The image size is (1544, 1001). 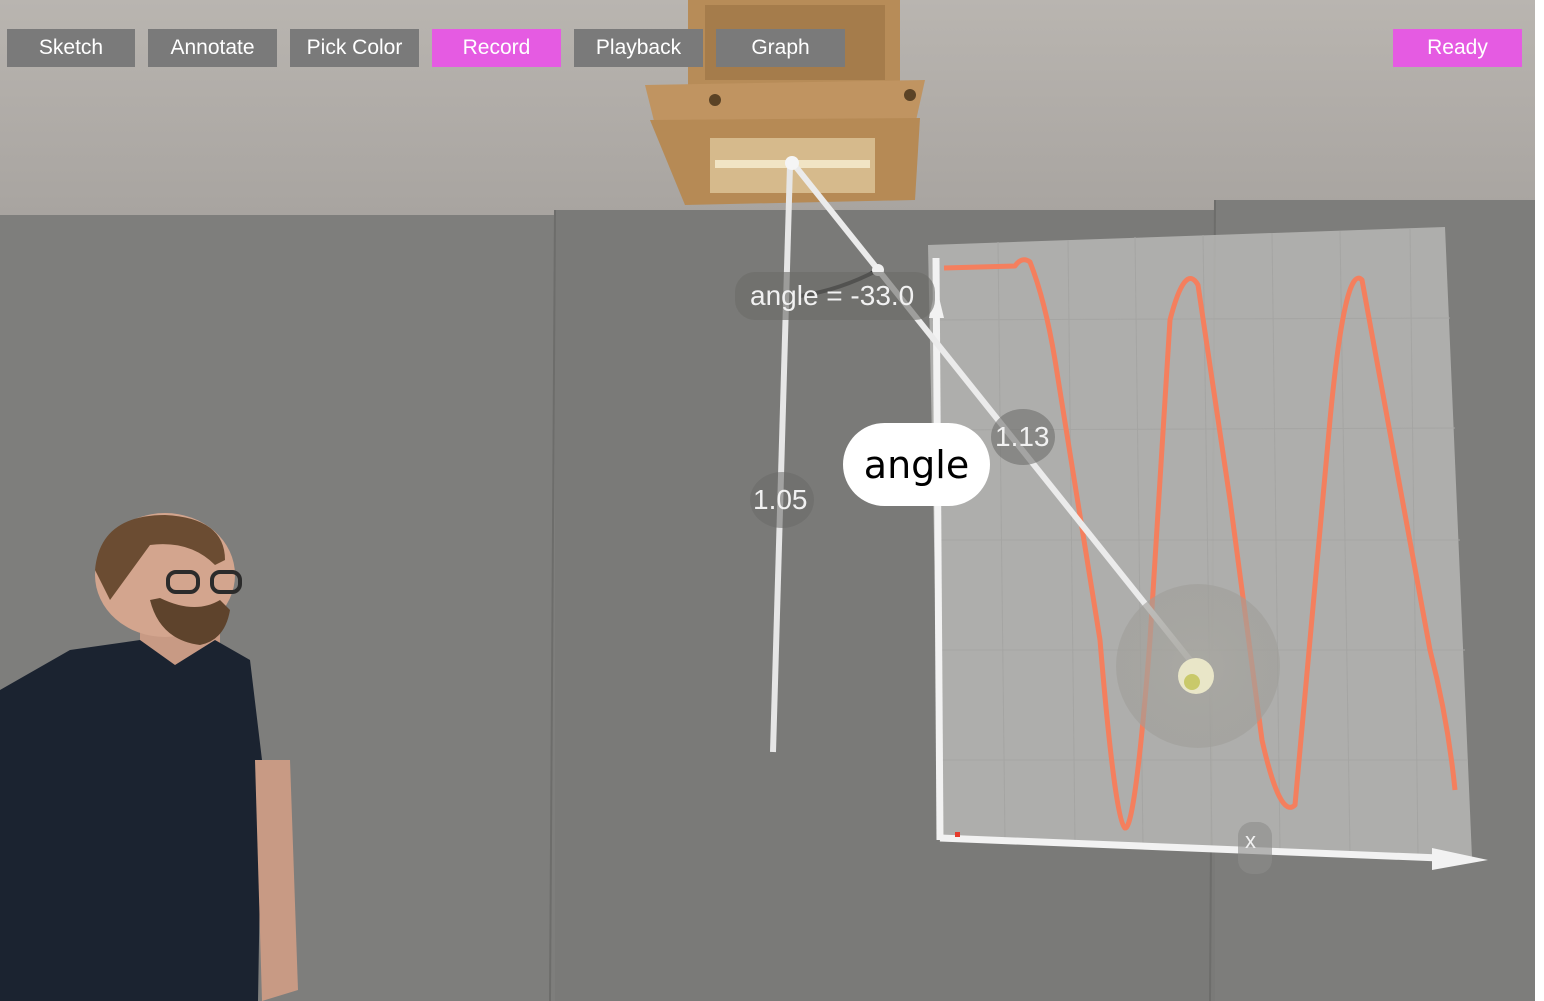 I want to click on status-ready-button: Ready, so click(x=1457, y=48).